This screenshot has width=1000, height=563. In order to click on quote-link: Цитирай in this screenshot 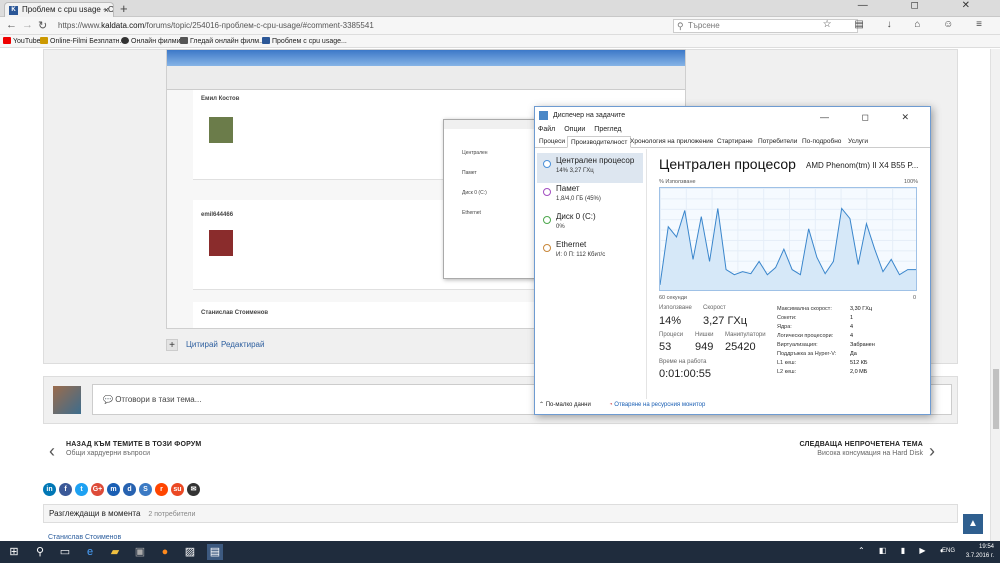, I will do `click(202, 344)`.